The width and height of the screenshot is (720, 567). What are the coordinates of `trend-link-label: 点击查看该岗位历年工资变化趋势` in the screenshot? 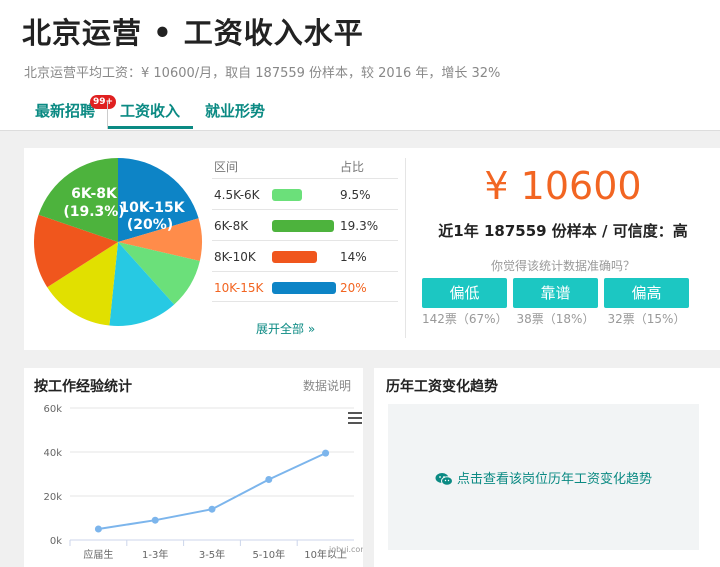 It's located at (554, 479).